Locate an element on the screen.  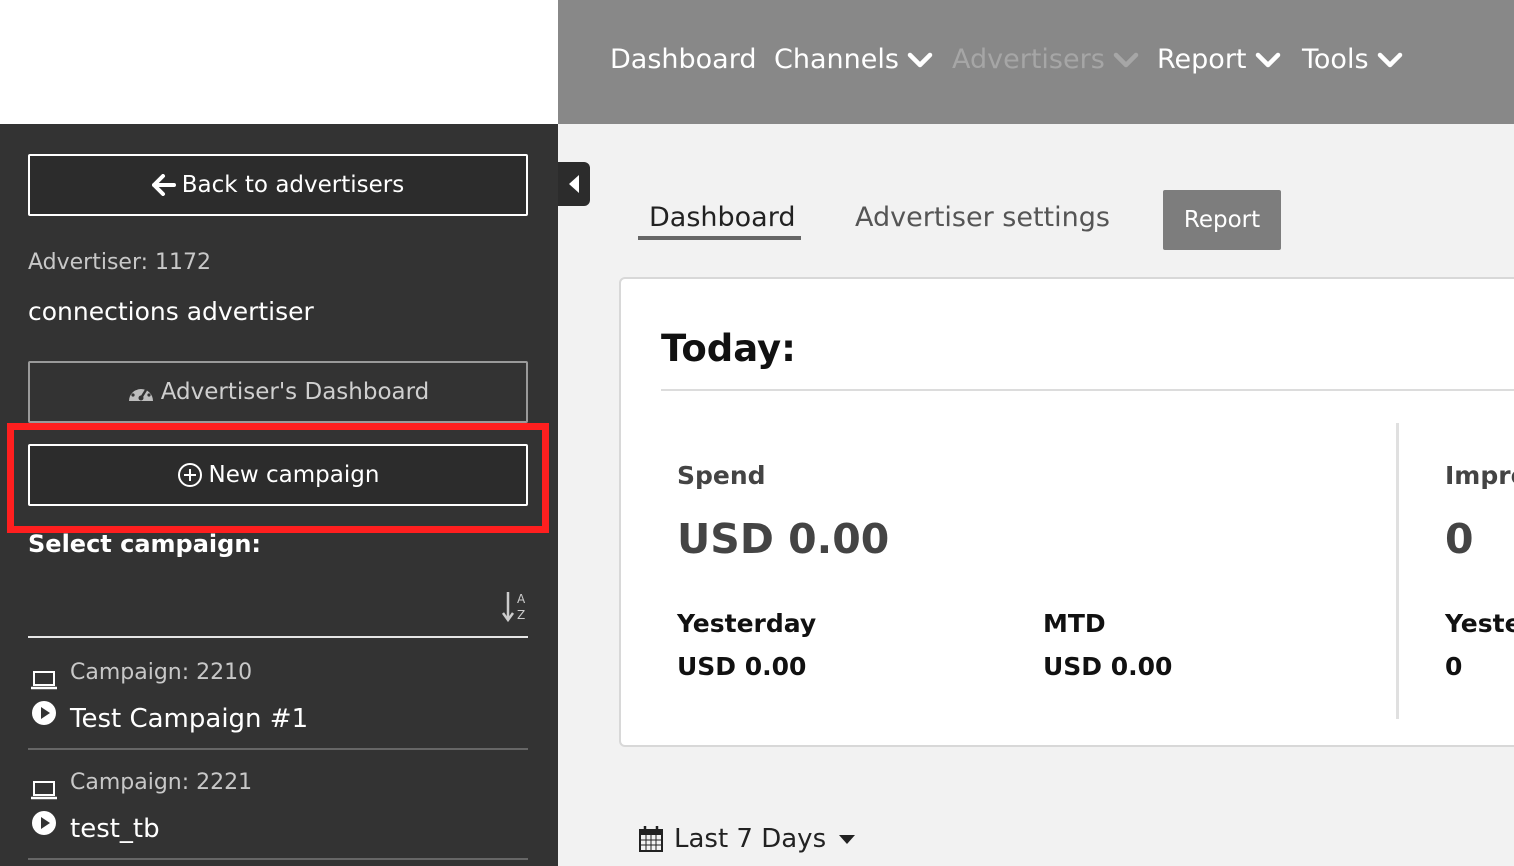
date-range-label: Last 7 Days is located at coordinates (750, 839).